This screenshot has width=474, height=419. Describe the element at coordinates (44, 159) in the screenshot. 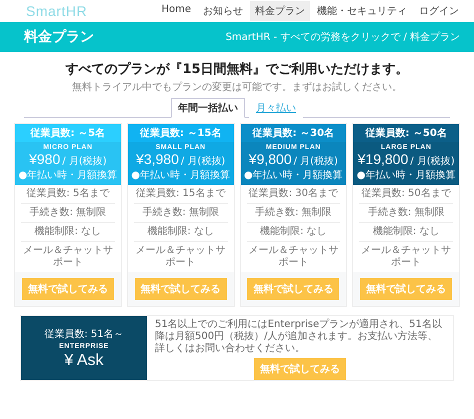

I see `plan-price: ¥980` at that location.